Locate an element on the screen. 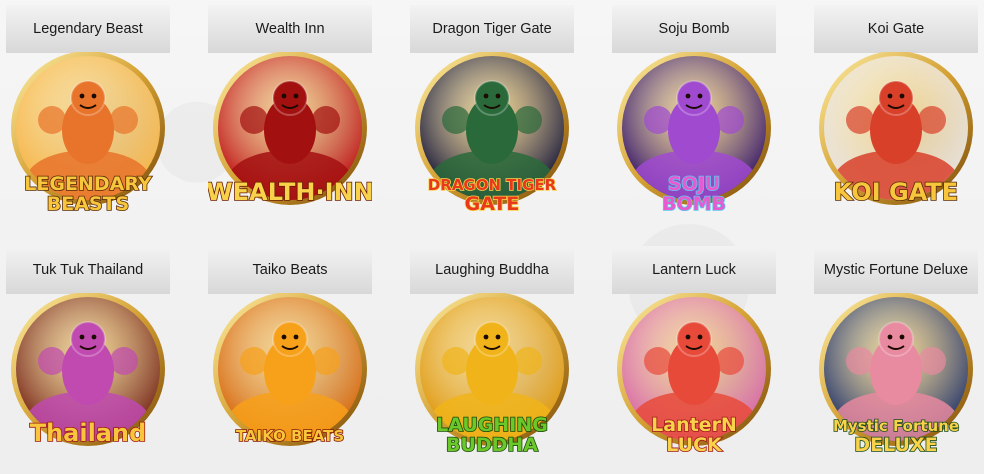  game-thumbnail: KOI GATE is located at coordinates (896, 138).